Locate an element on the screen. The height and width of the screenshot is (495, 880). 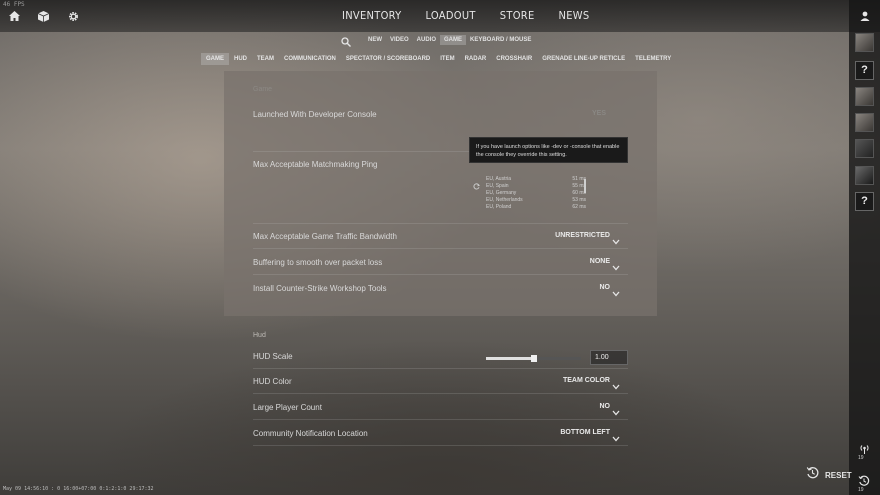
setting-label: Community Notification Location is located at coordinates (310, 433).